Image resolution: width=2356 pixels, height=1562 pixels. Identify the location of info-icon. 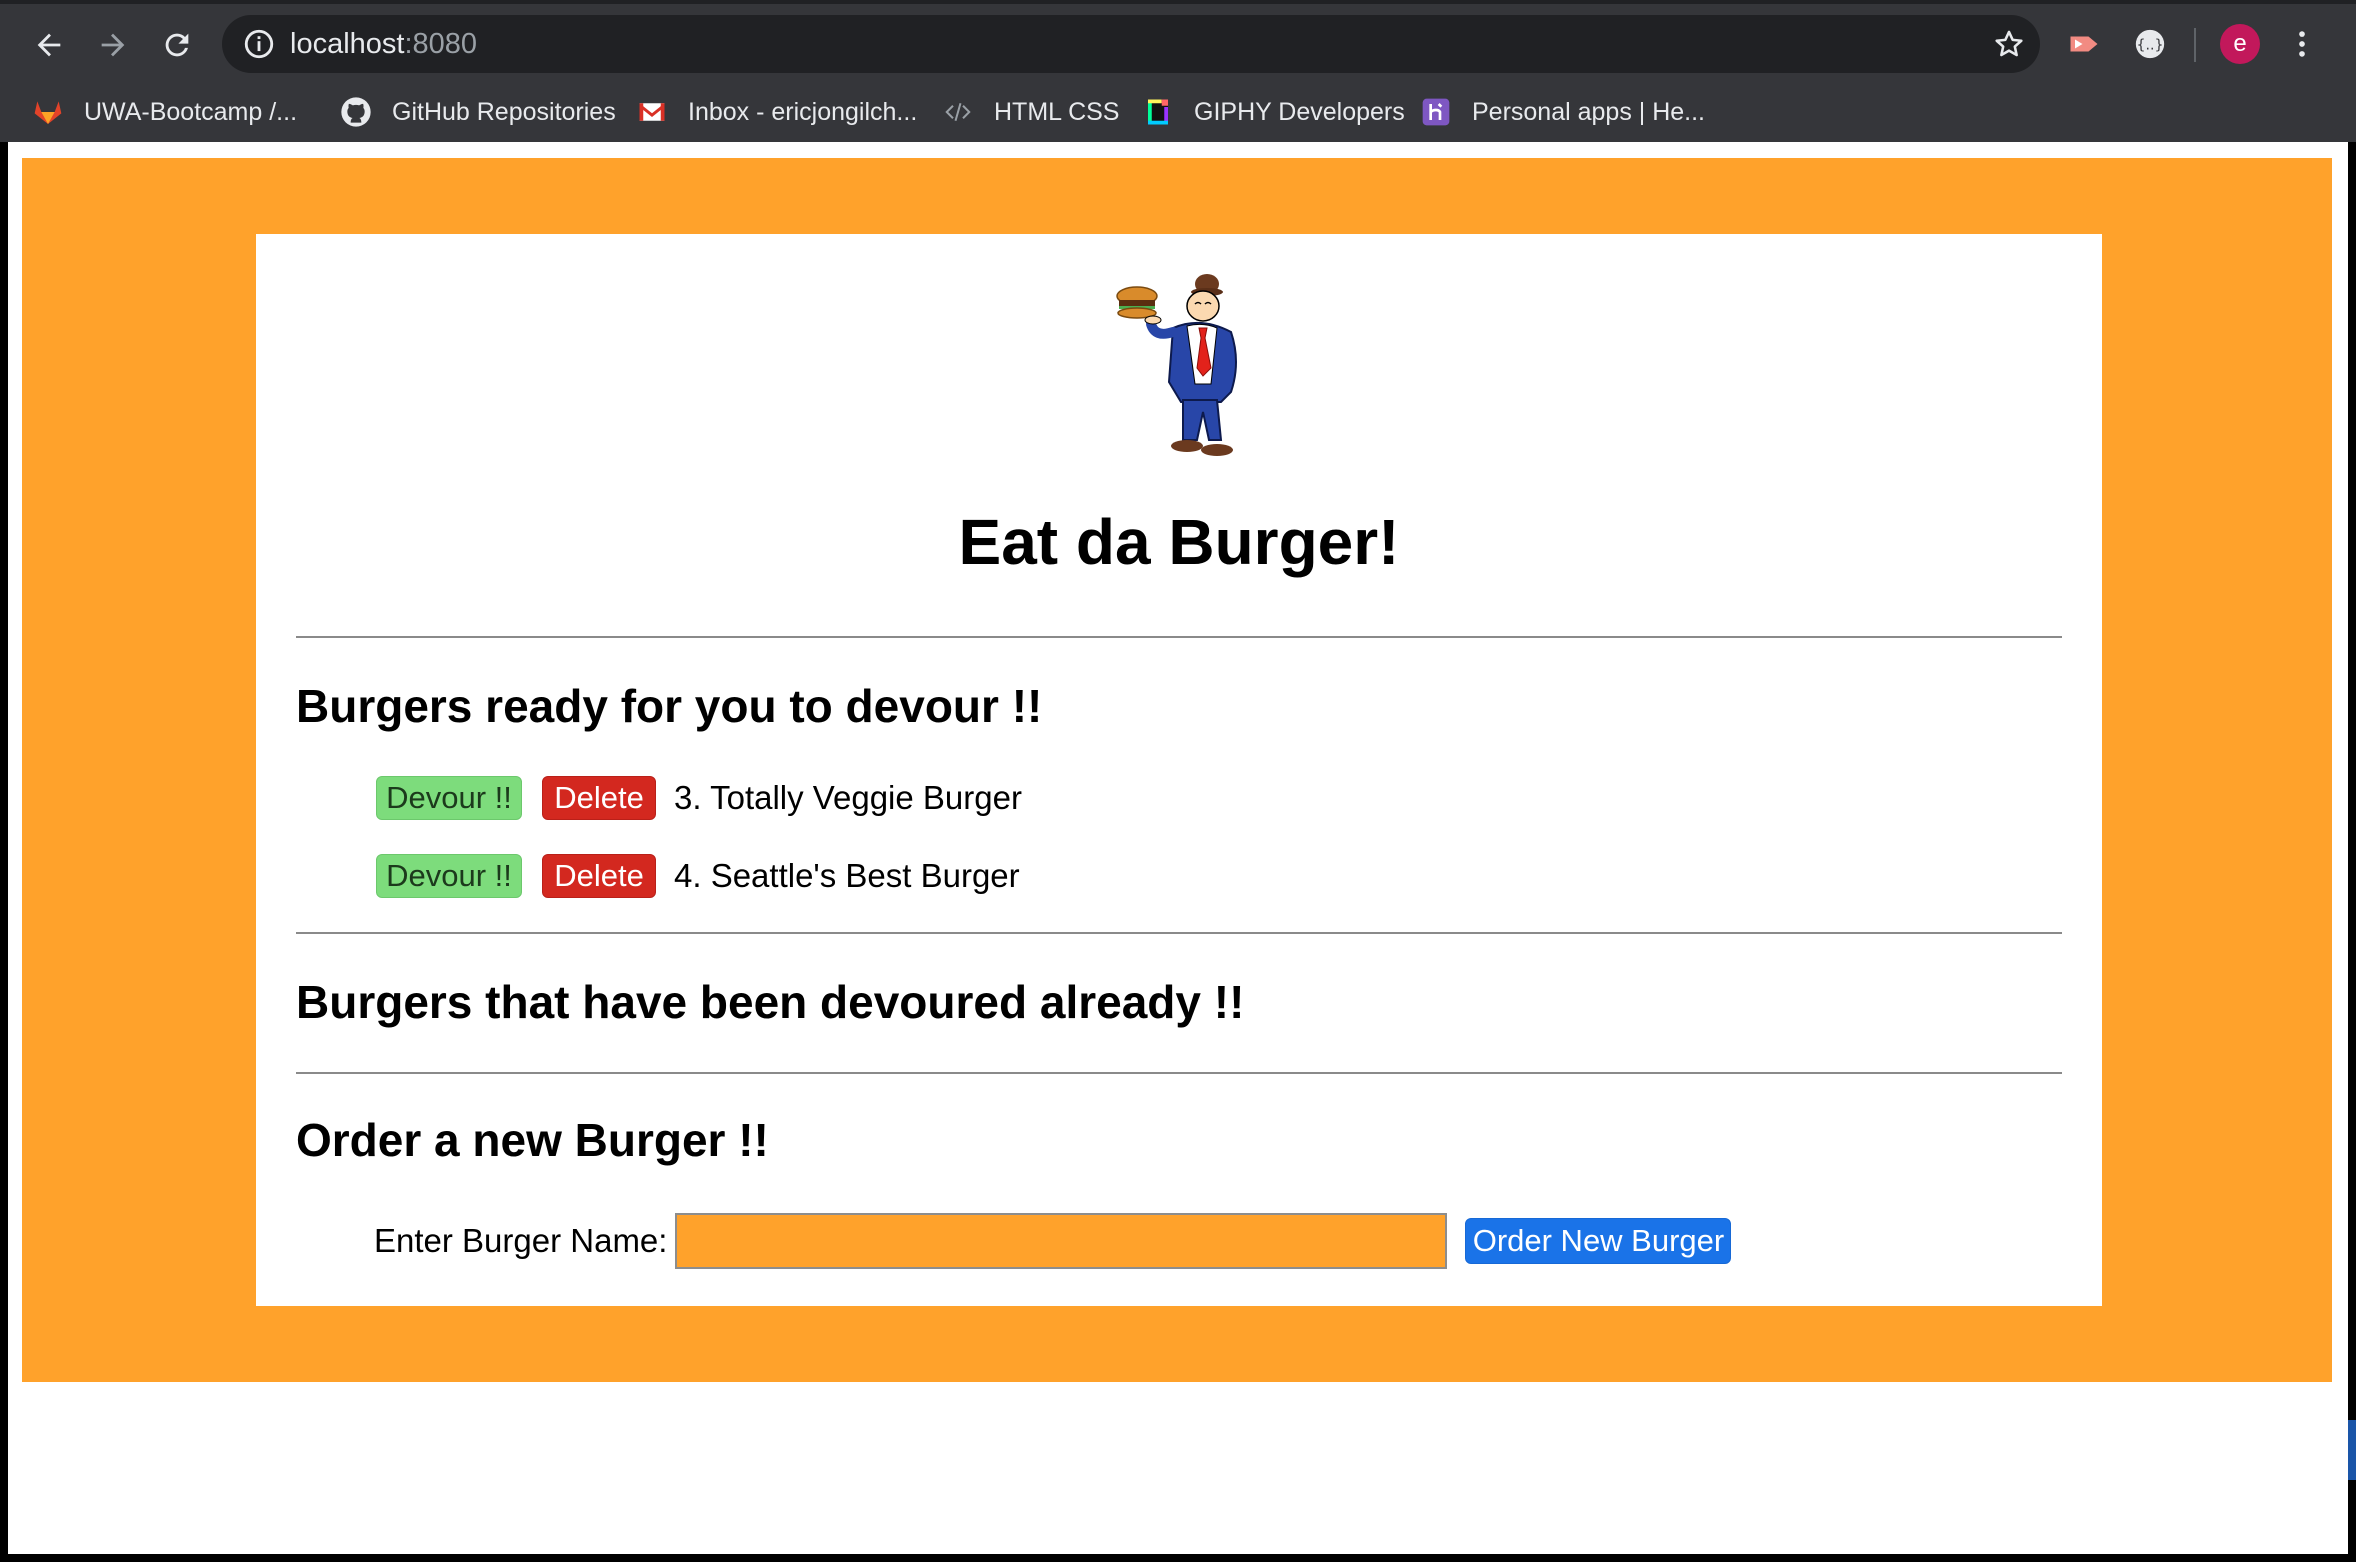
(259, 44).